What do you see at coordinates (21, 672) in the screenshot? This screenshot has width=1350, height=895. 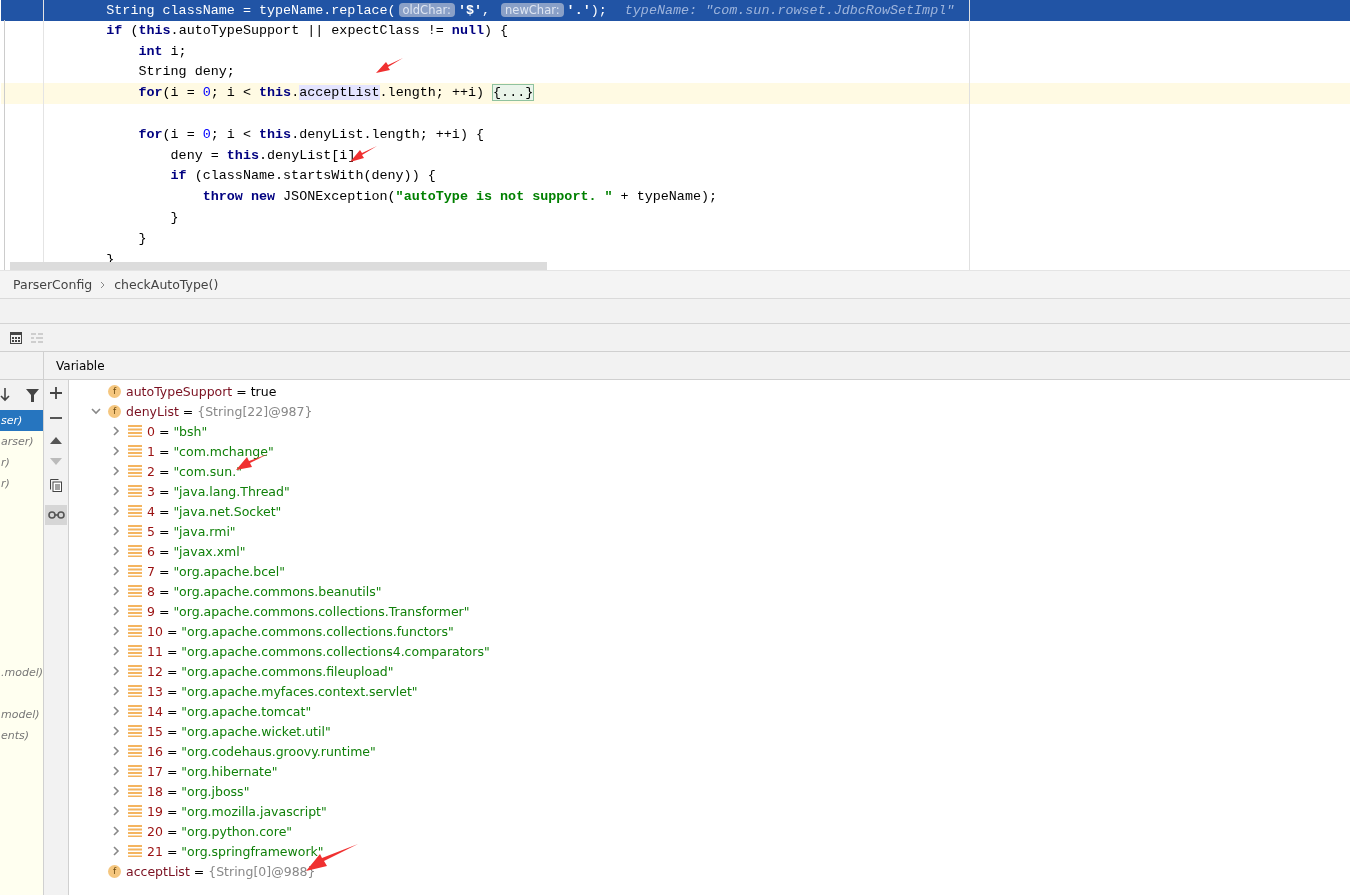 I see `stack-frame: .model)` at bounding box center [21, 672].